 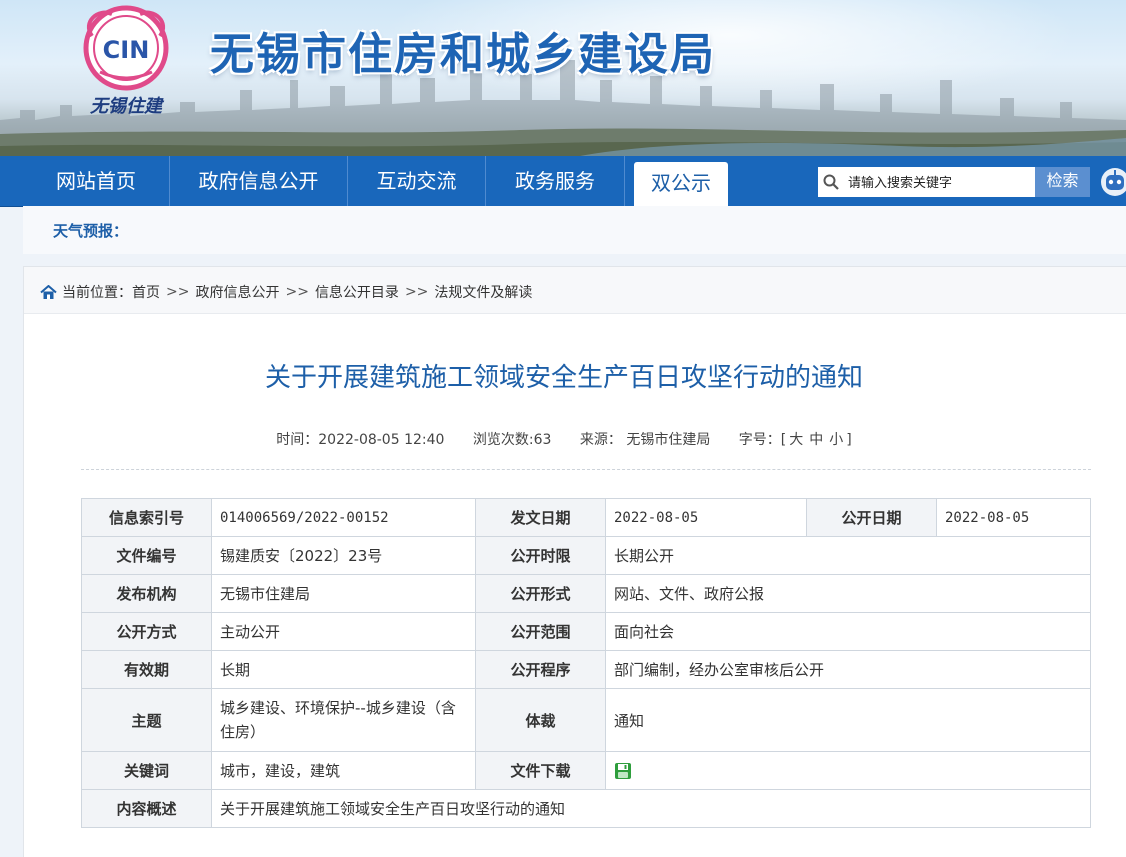 What do you see at coordinates (1113, 183) in the screenshot?
I see `robot-icon` at bounding box center [1113, 183].